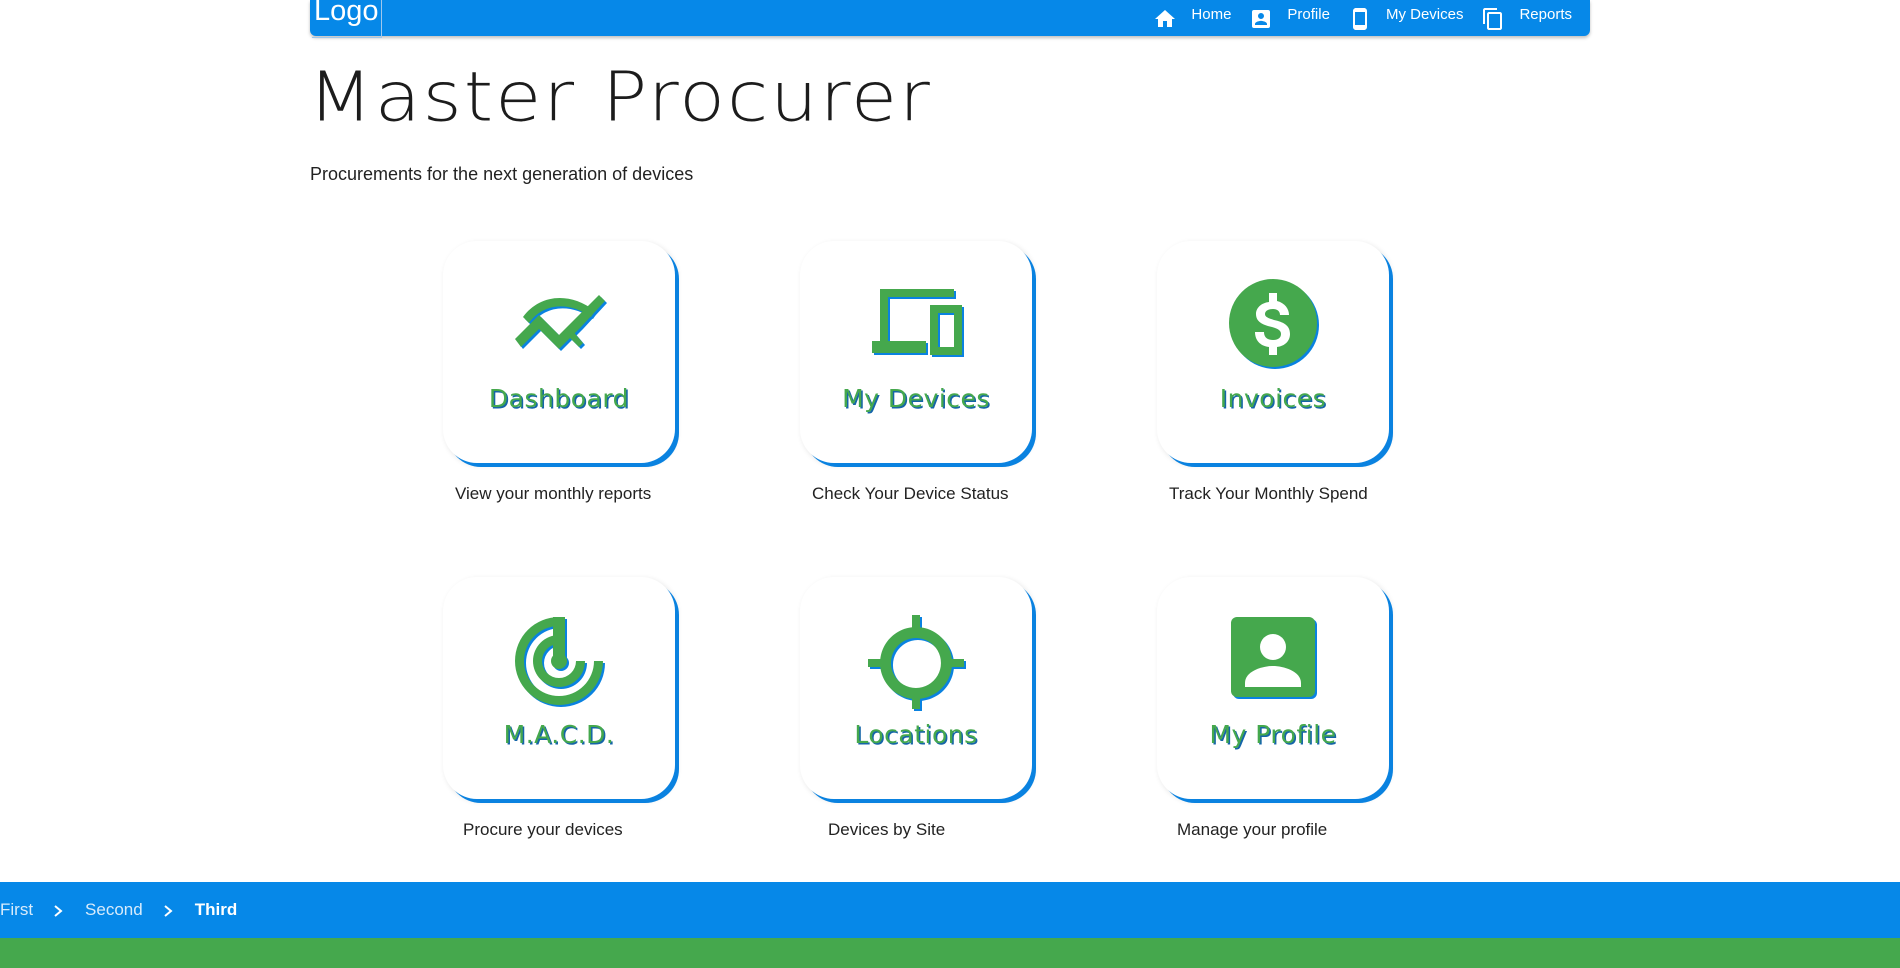 This screenshot has width=1900, height=968. Describe the element at coordinates (1273, 734) in the screenshot. I see `tile-label: My Profile` at that location.